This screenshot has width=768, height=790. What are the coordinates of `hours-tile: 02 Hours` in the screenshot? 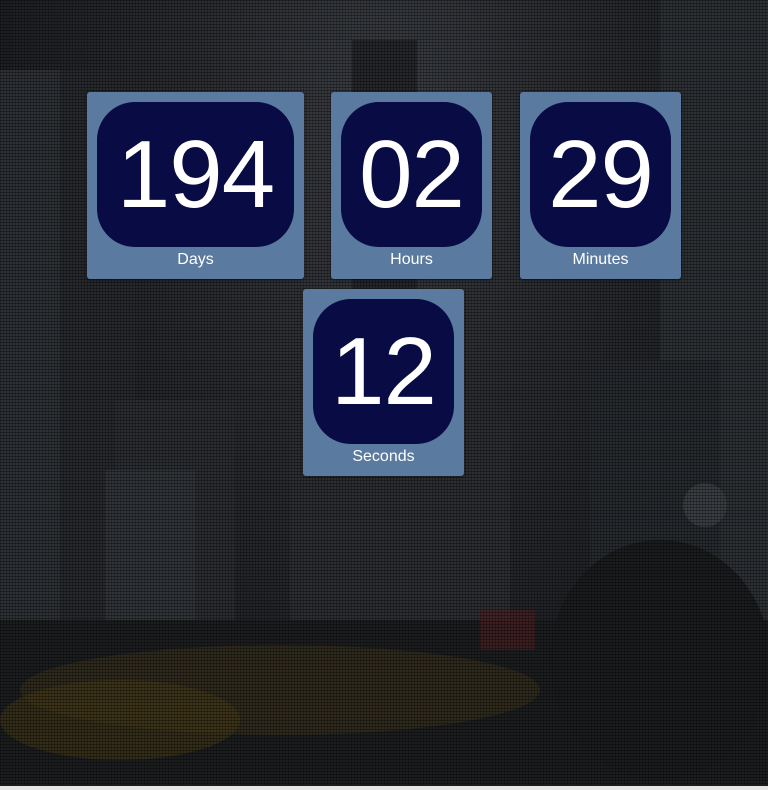 It's located at (411, 185).